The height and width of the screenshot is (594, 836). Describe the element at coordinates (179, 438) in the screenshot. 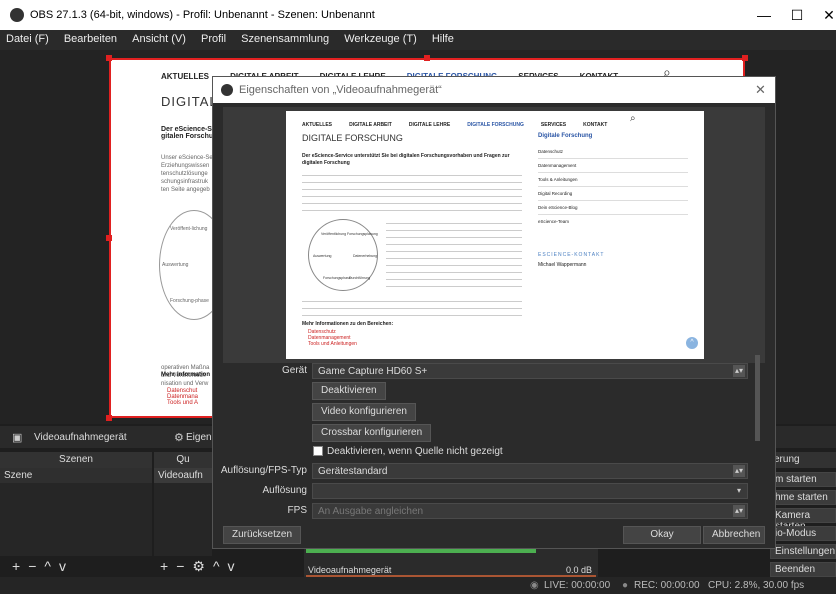

I see `gear-icon: ⚙` at that location.